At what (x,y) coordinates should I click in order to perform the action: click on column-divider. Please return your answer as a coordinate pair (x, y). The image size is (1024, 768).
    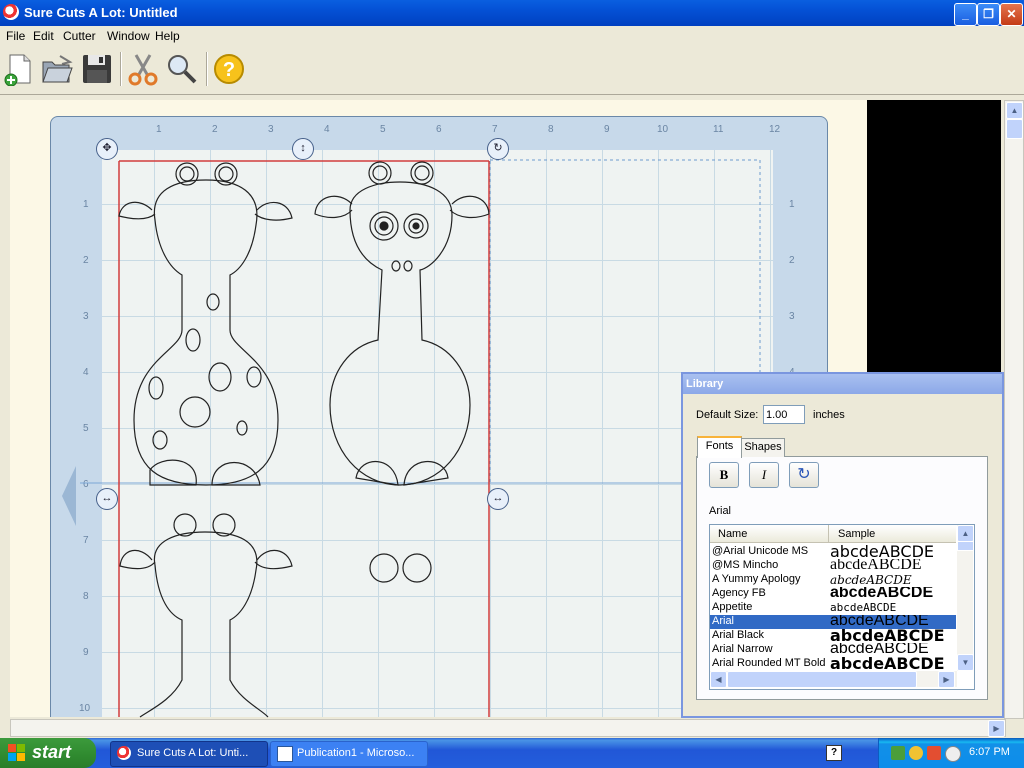
    Looking at the image, I should click on (828, 533).